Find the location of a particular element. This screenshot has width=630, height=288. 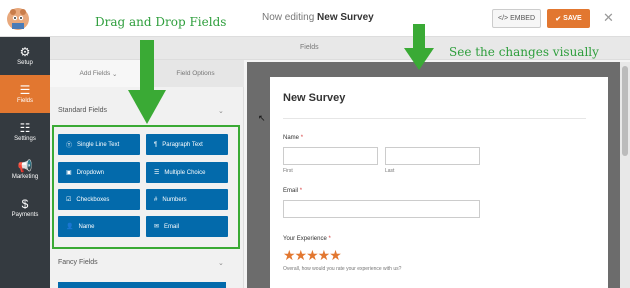

see-changes-annotation: See the changes visually is located at coordinates (524, 52).